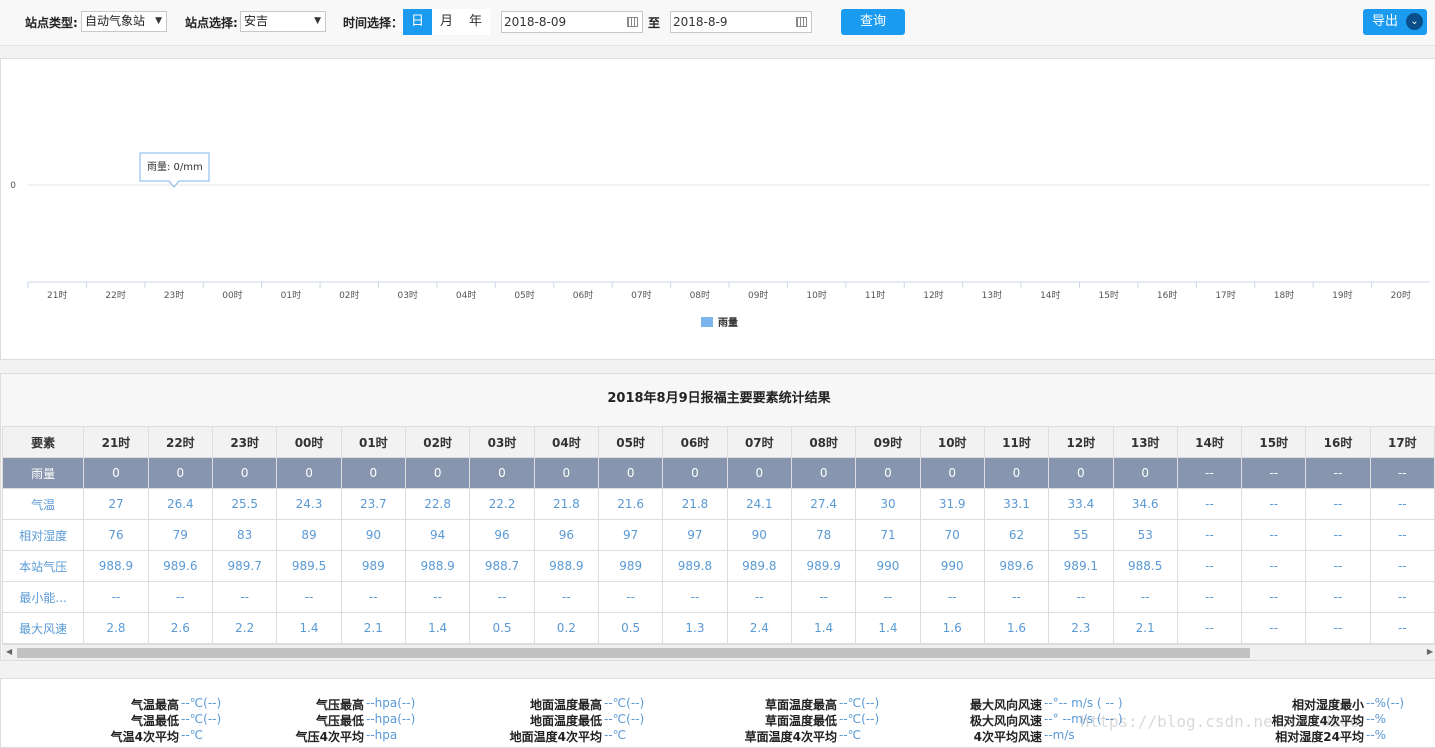  What do you see at coordinates (124, 21) in the screenshot?
I see `station-type-select: 自动气象站 ▼` at bounding box center [124, 21].